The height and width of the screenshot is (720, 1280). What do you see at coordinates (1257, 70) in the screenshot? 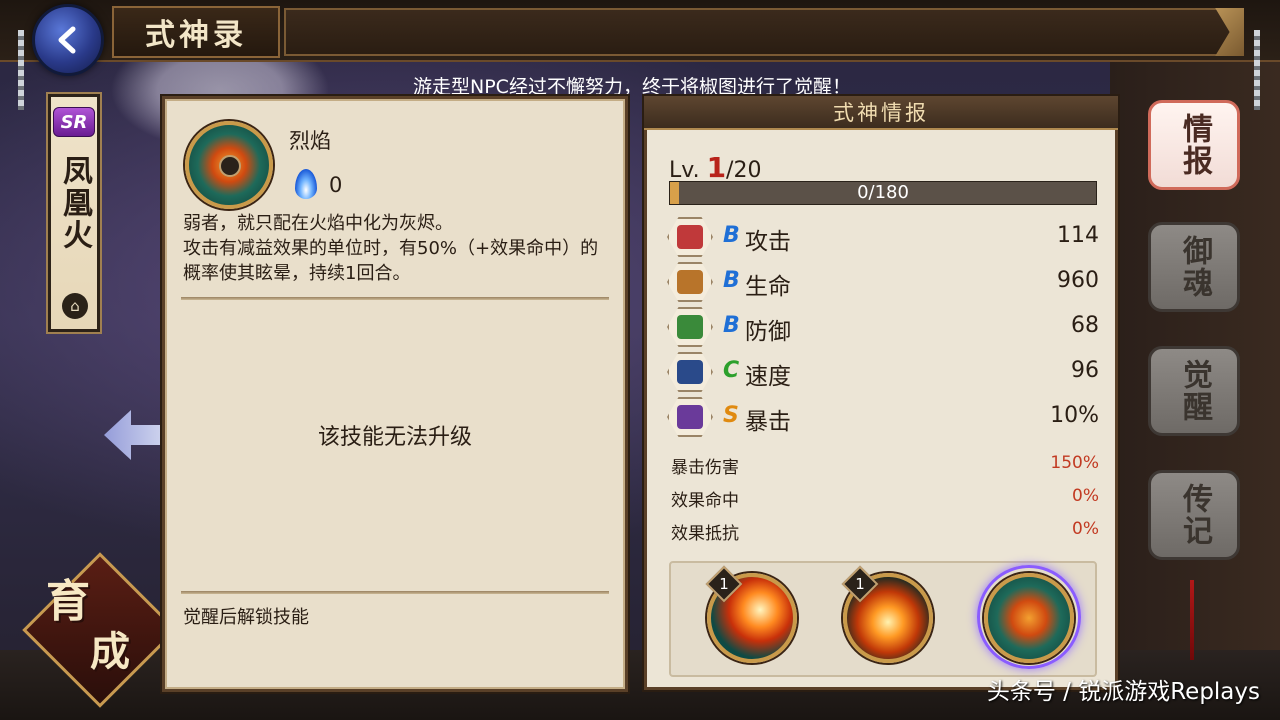
I see `chain-decoration-right` at bounding box center [1257, 70].